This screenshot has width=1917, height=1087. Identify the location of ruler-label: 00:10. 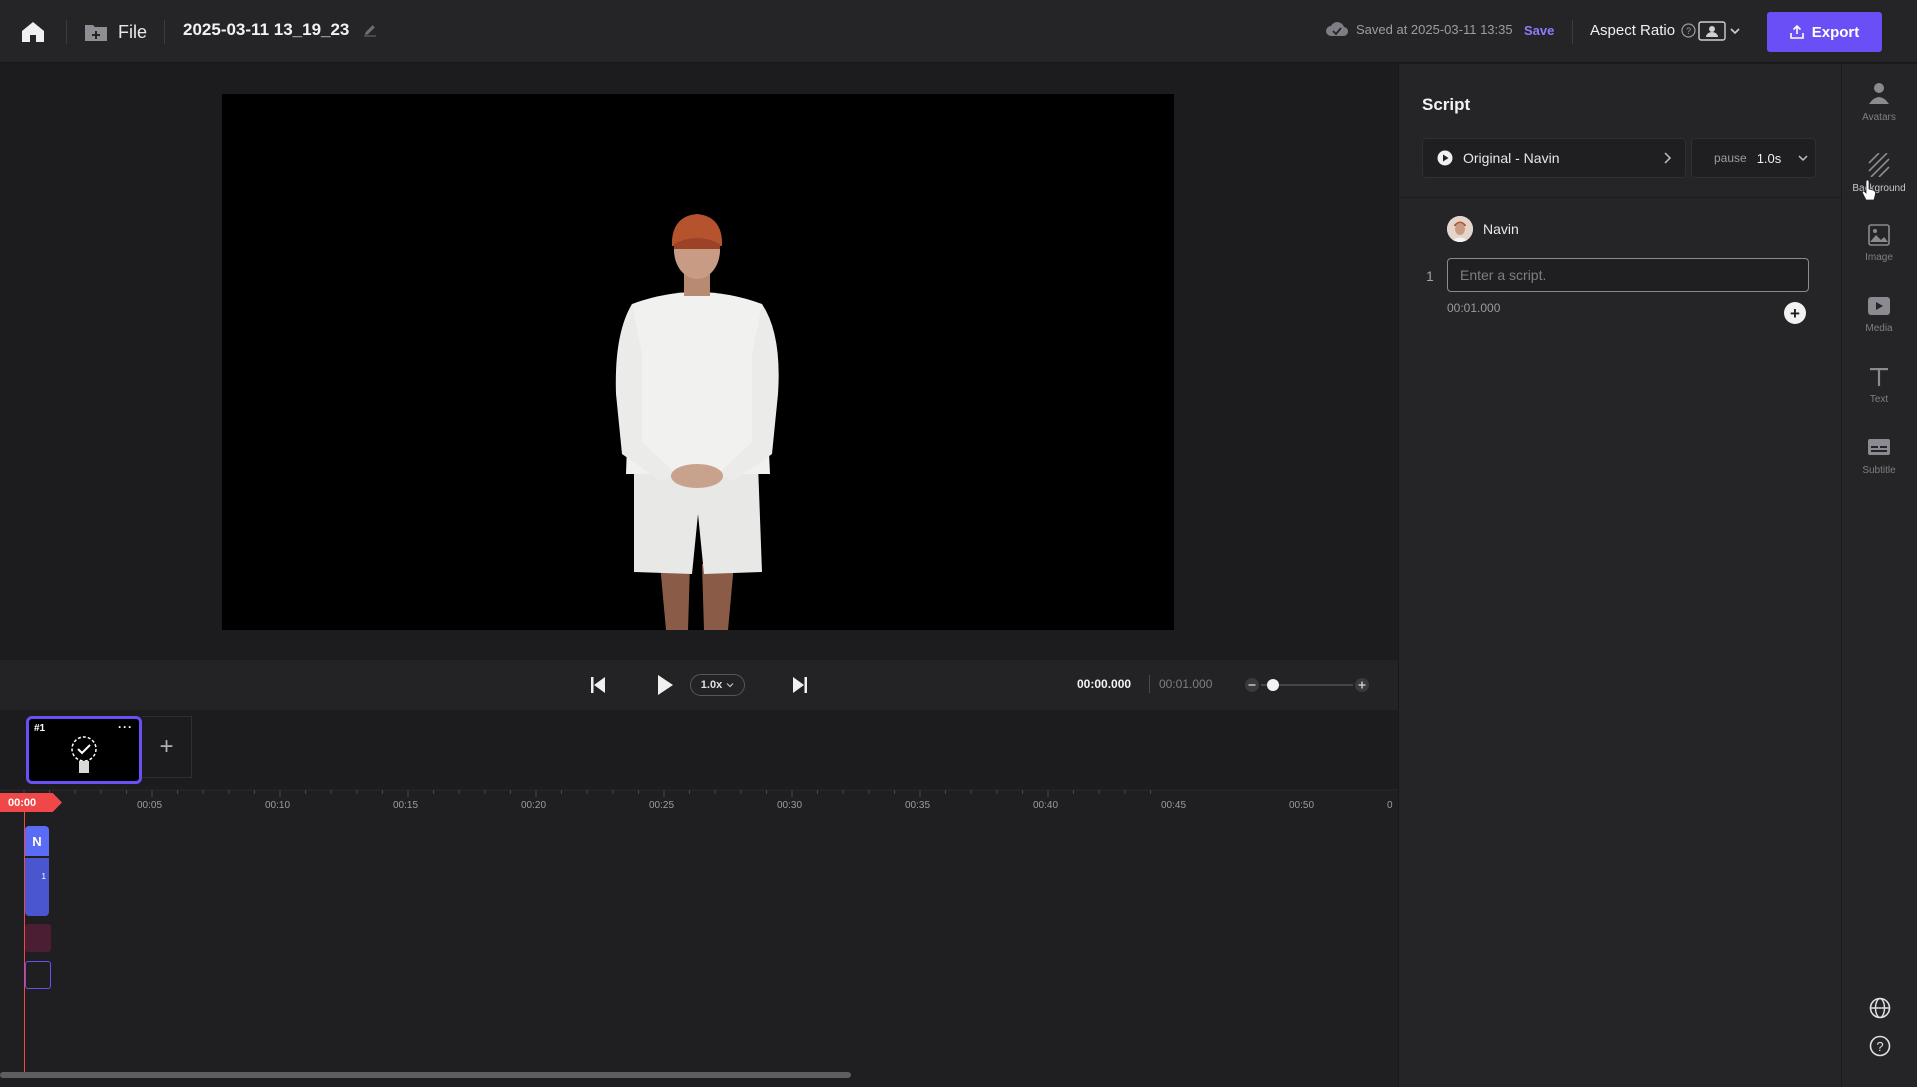
(278, 805).